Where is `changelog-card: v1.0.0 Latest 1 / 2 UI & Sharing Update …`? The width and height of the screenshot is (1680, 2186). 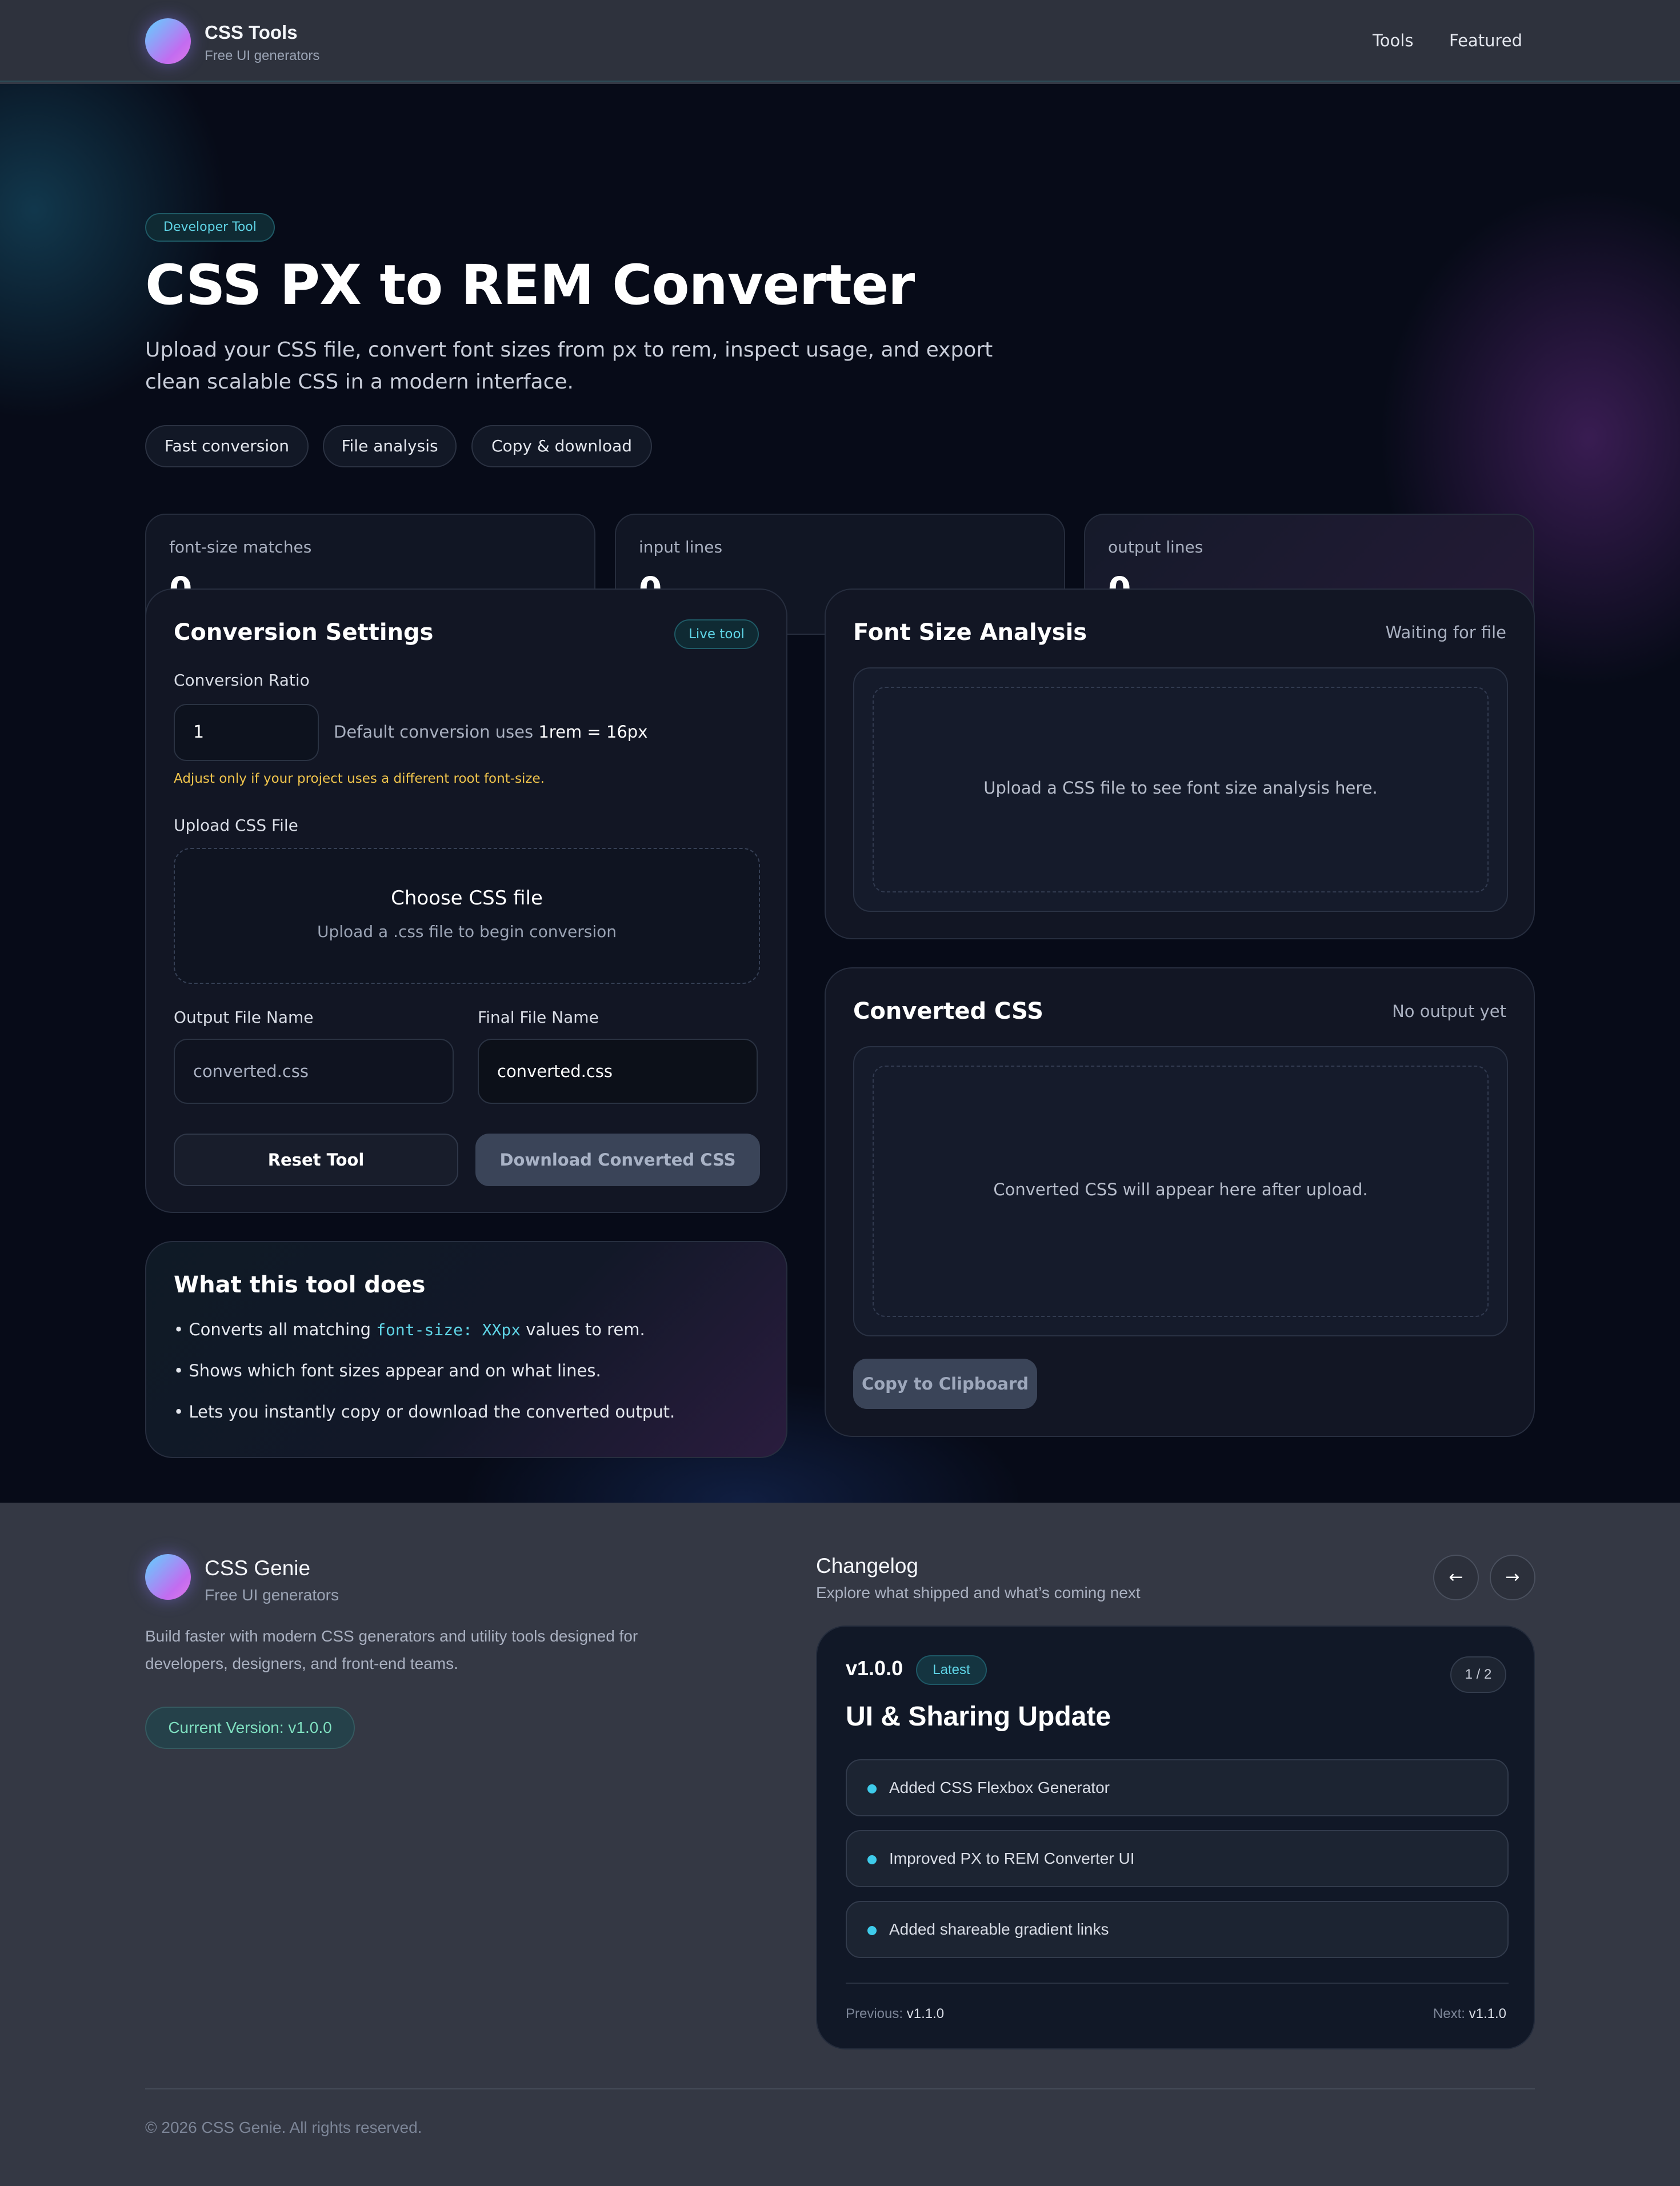 changelog-card: v1.0.0 Latest 1 / 2 UI & Sharing Update … is located at coordinates (1175, 1837).